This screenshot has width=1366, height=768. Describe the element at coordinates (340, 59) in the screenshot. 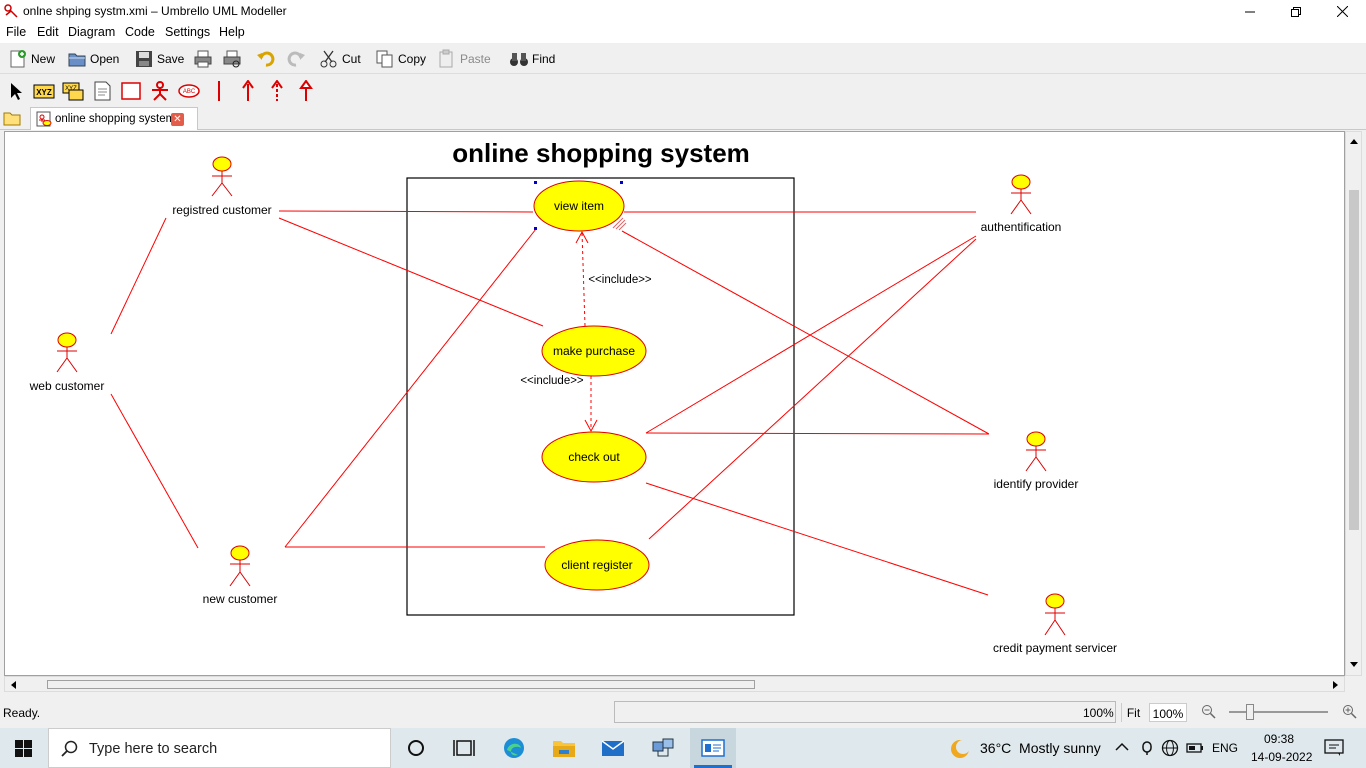

I see `cut-button: Cut` at that location.